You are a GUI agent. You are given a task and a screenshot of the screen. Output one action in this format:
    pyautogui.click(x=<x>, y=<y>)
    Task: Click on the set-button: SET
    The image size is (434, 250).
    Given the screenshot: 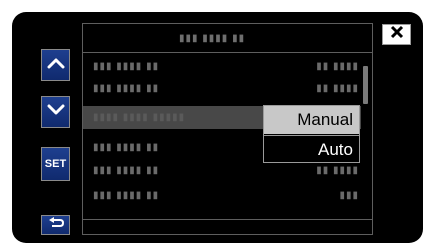 What is the action you would take?
    pyautogui.click(x=55, y=164)
    